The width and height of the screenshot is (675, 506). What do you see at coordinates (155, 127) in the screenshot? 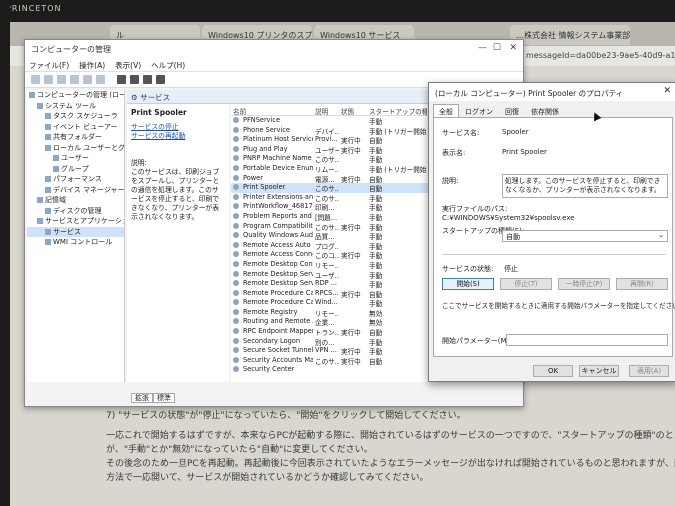
I see `stop-service-link: サービスの停止` at bounding box center [155, 127].